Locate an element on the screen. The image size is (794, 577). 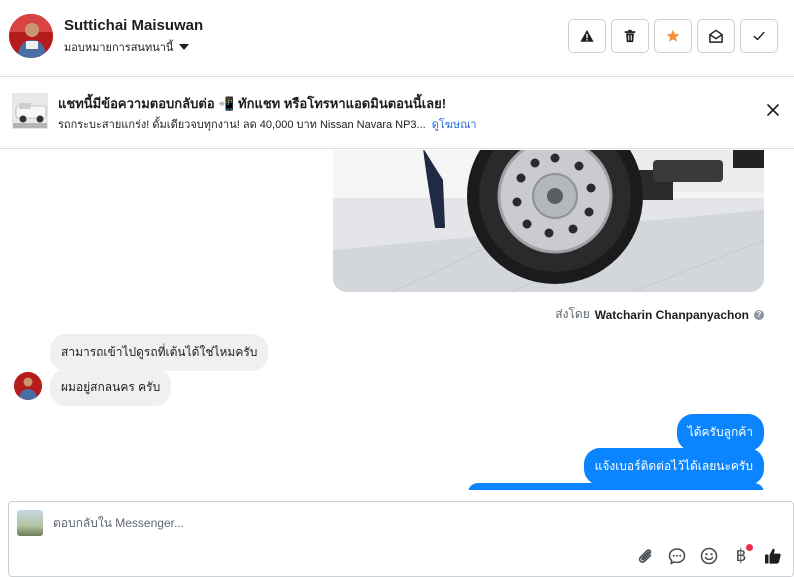
mark-done-button is located at coordinates (759, 36).